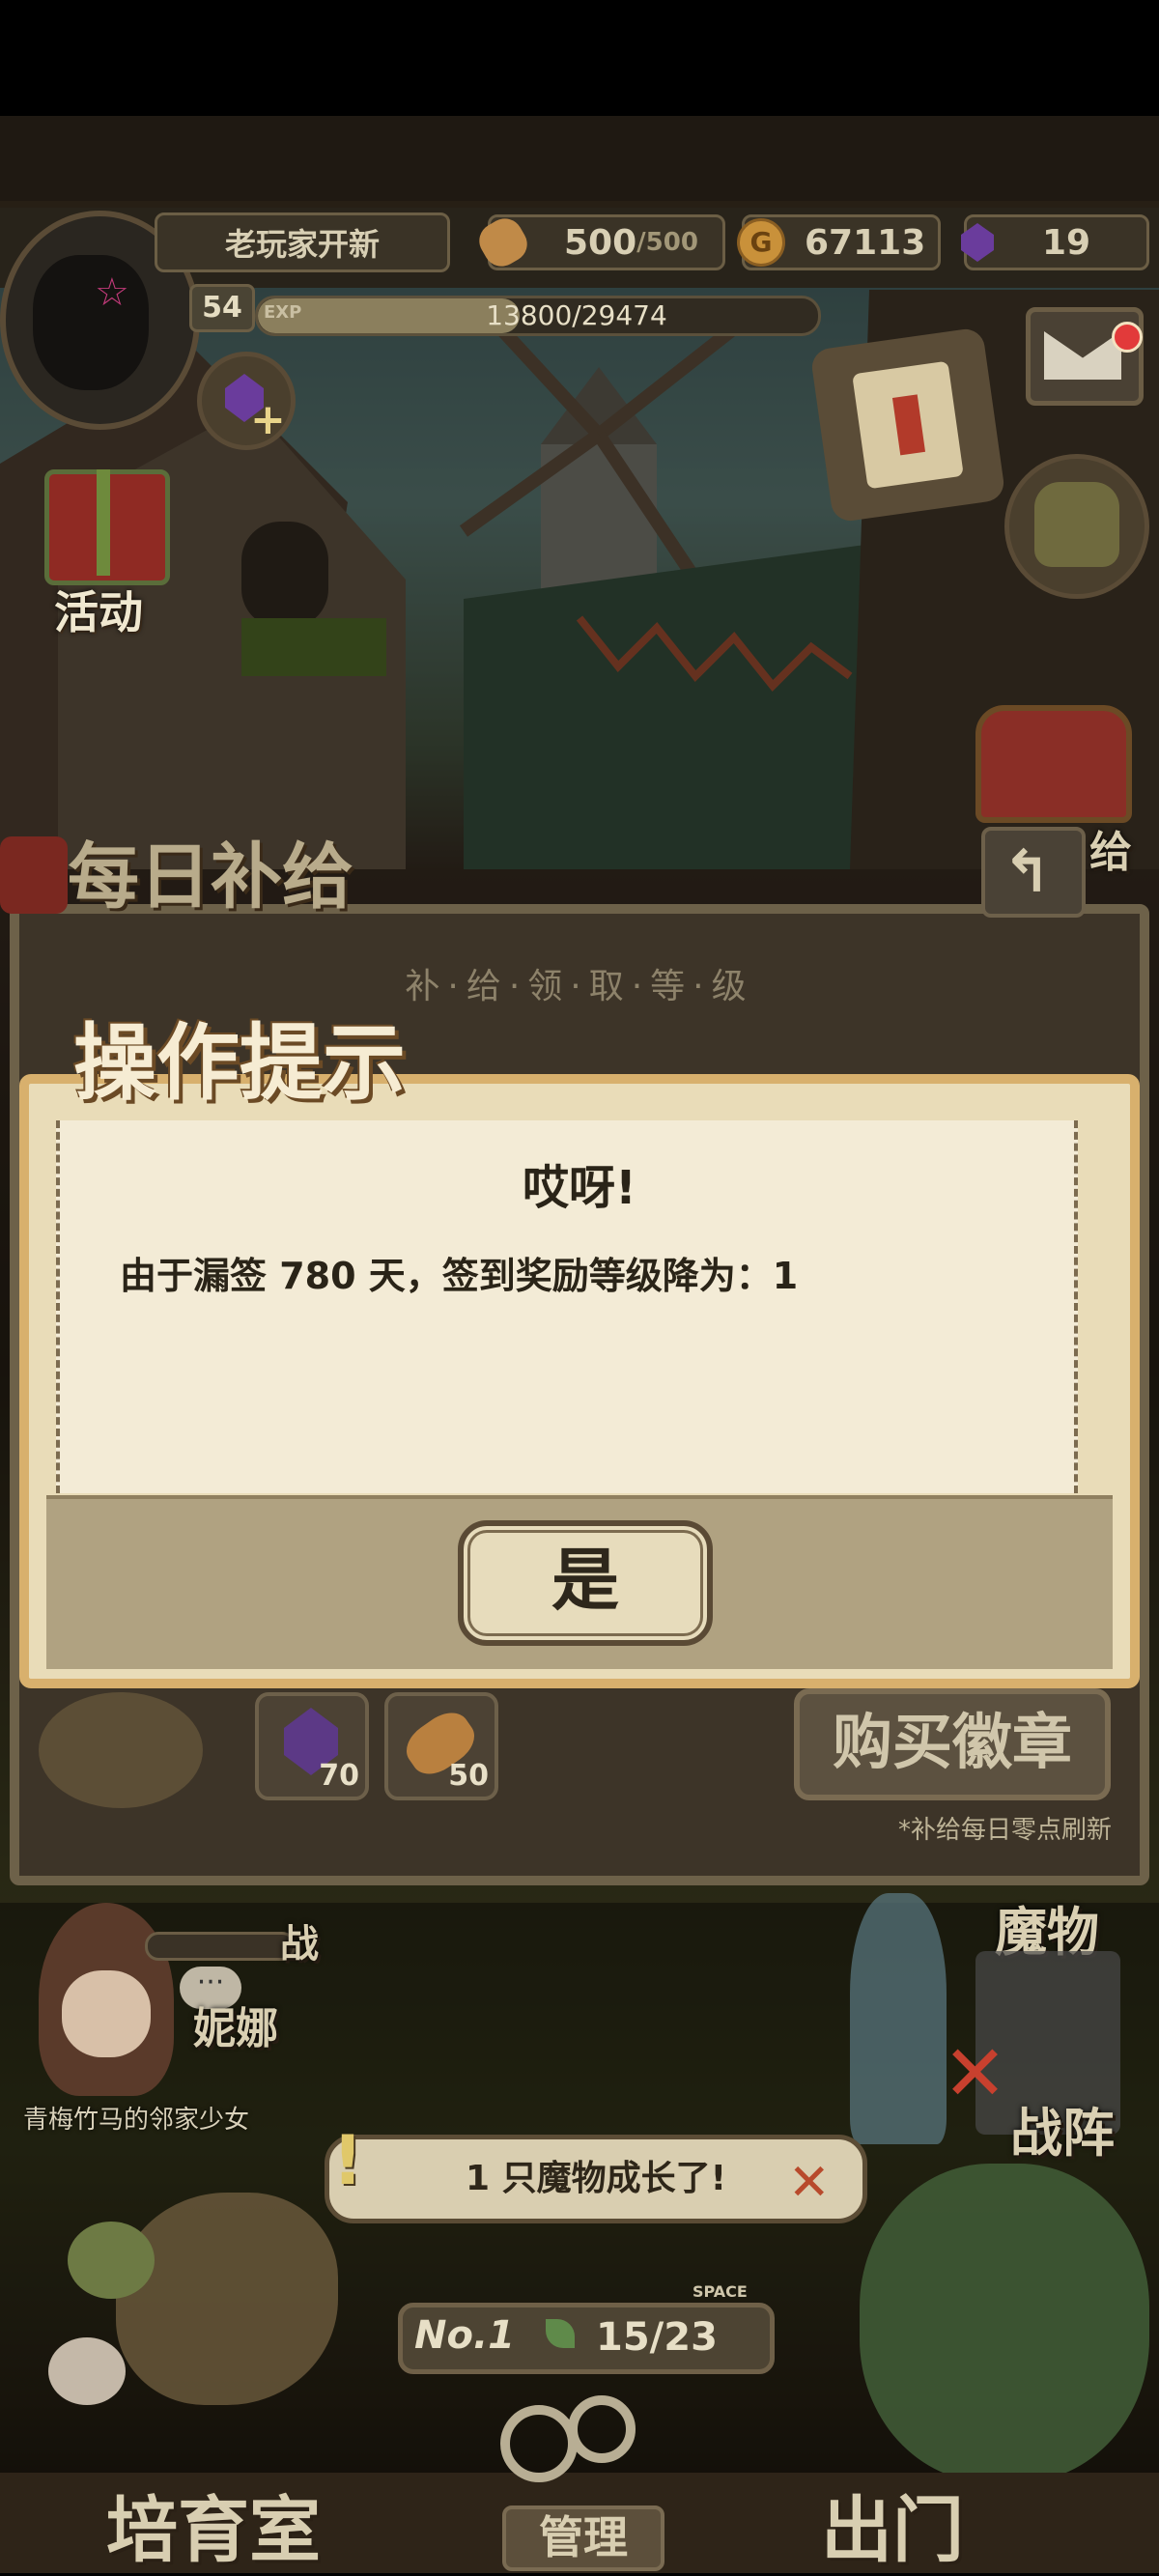 The height and width of the screenshot is (2576, 1159). Describe the element at coordinates (907, 425) in the screenshot. I see `quest-scroll-button` at that location.